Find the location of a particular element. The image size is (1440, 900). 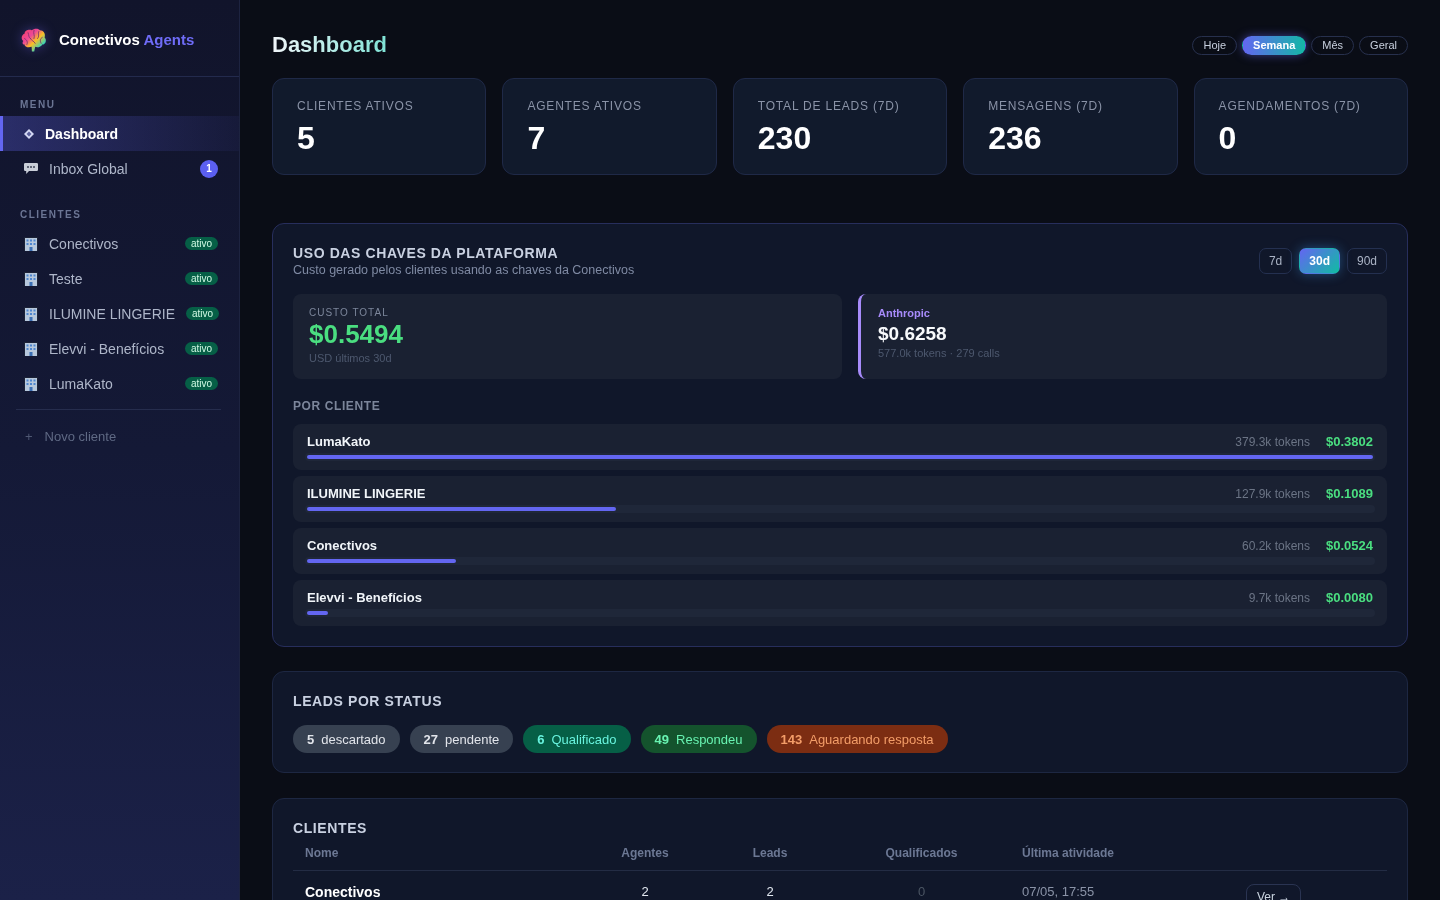

provider-usage: 577.0k tokens · 279 calls is located at coordinates (939, 353).